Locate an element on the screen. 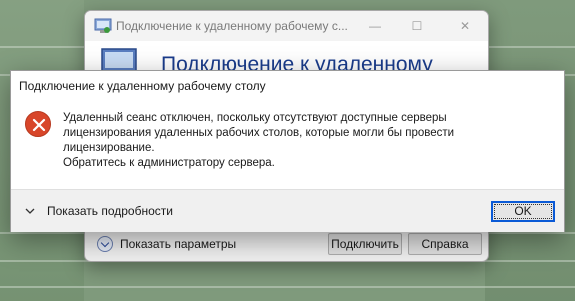 The width and height of the screenshot is (575, 301). show-parameters-link: Показать параметры is located at coordinates (178, 244).